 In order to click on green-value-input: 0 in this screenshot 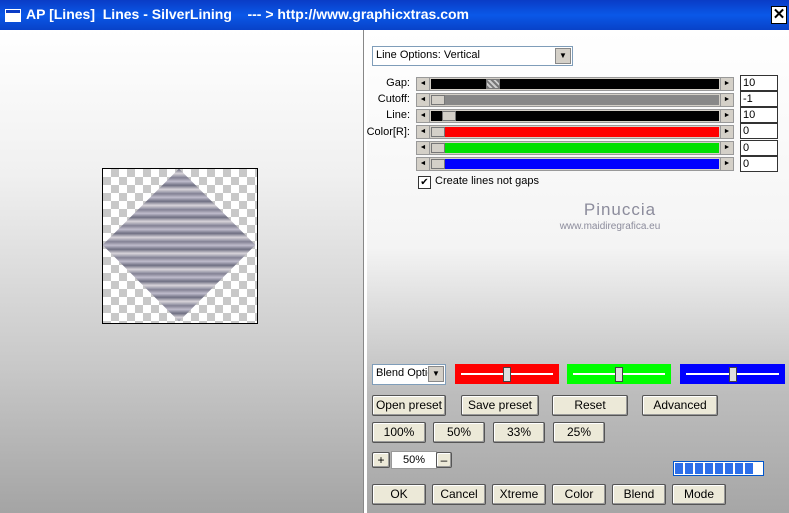, I will do `click(759, 148)`.